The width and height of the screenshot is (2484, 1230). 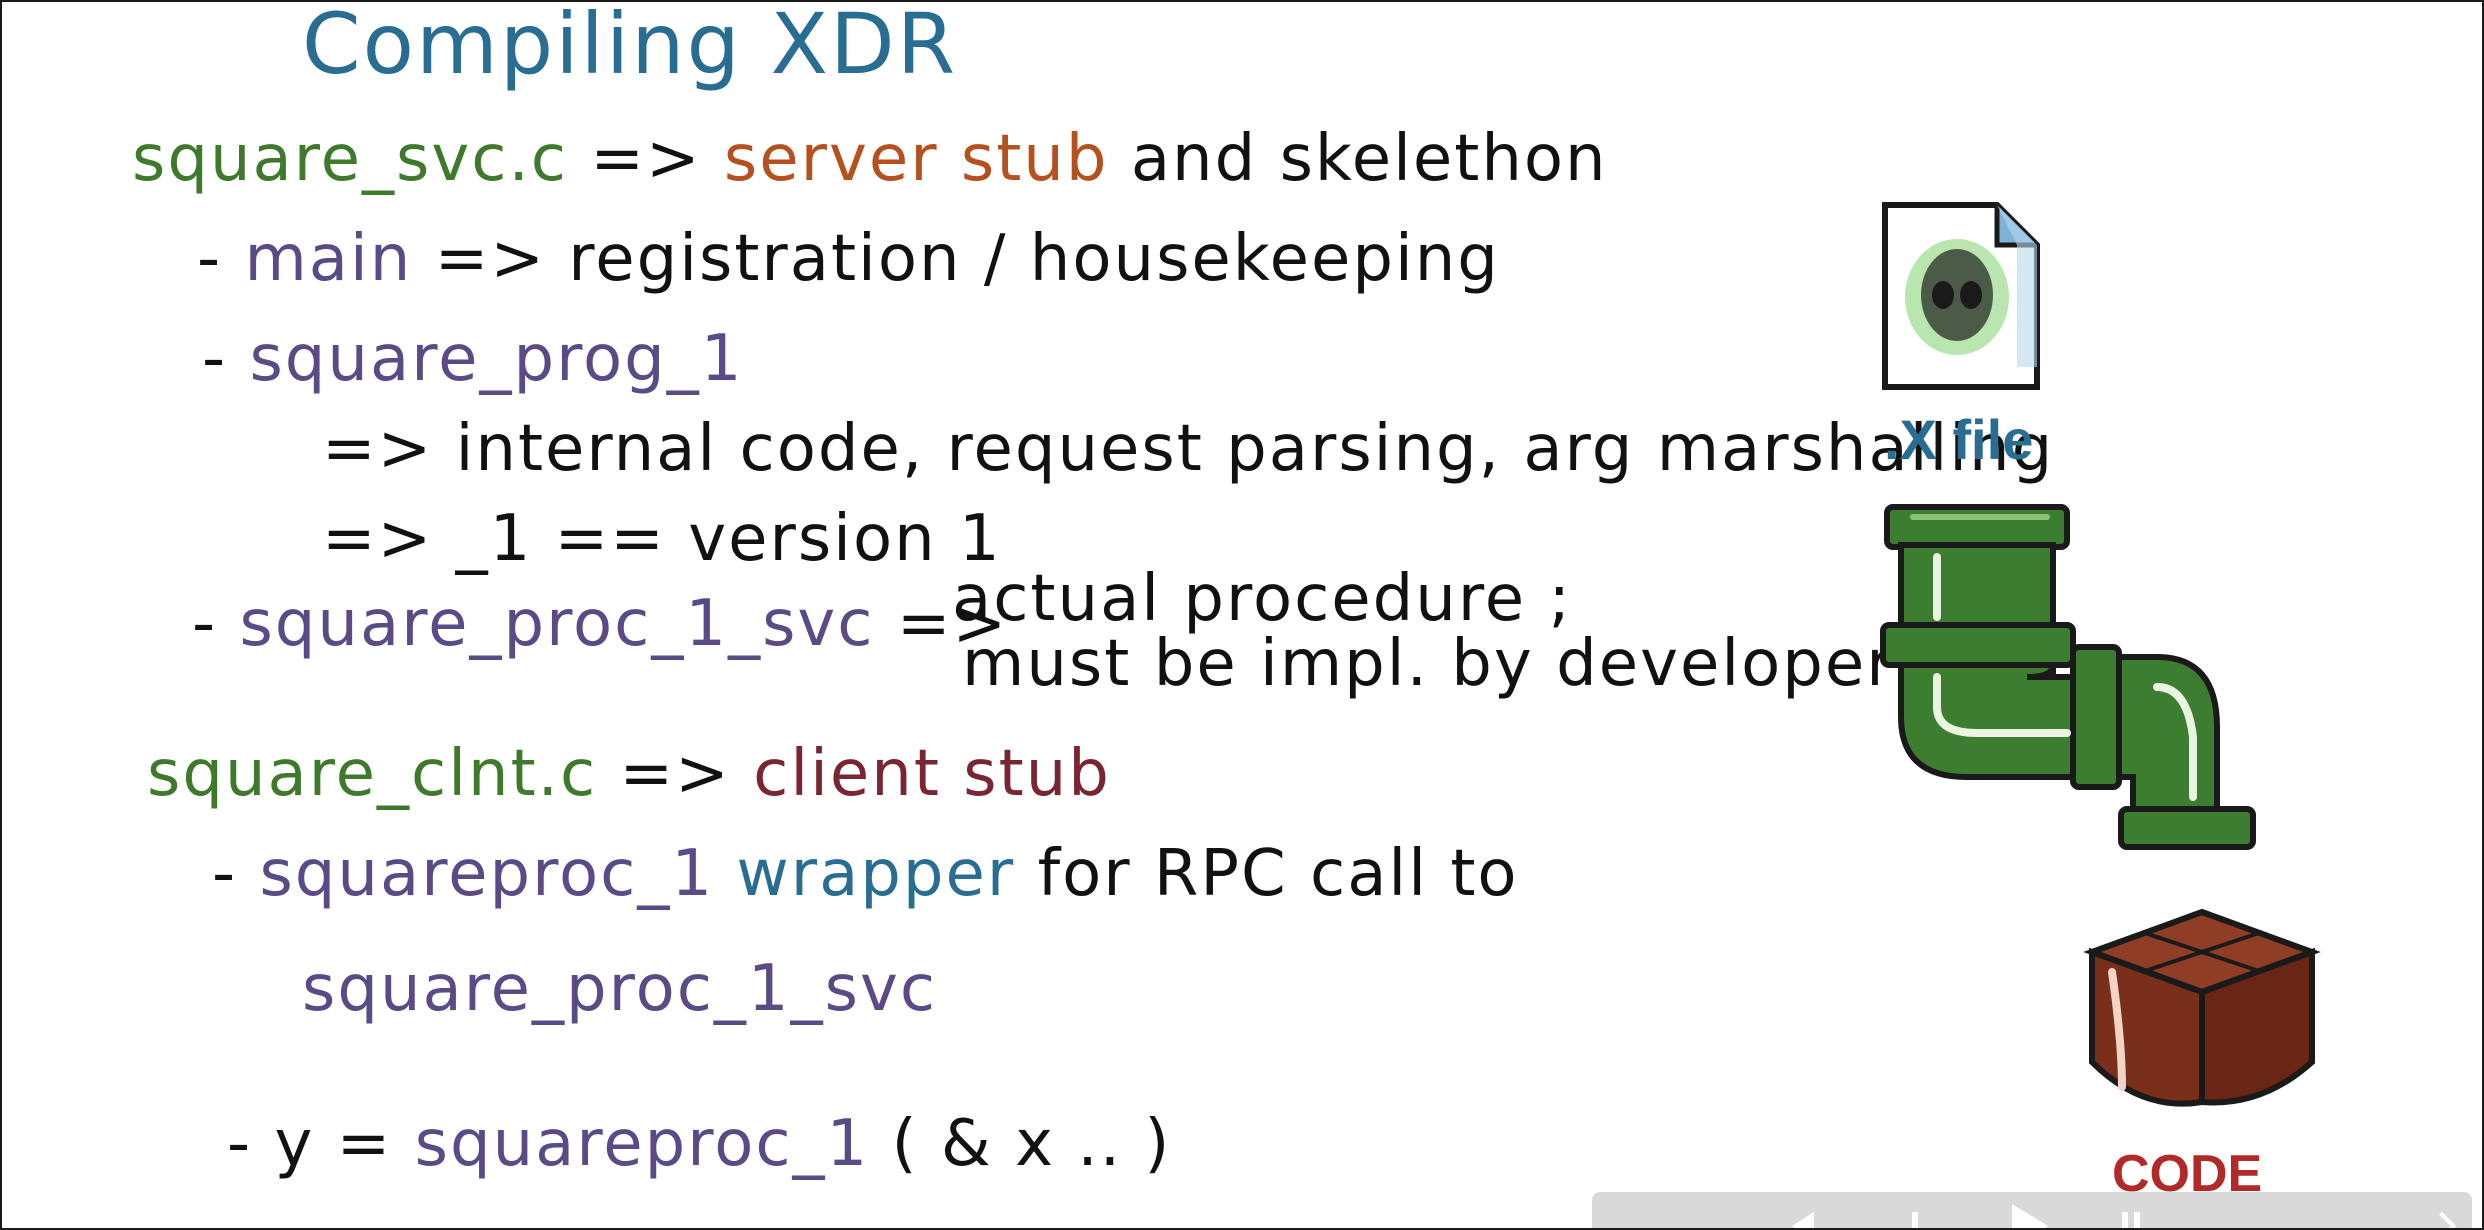 What do you see at coordinates (630, 46) in the screenshot?
I see `slide-title: Compiling XDR` at bounding box center [630, 46].